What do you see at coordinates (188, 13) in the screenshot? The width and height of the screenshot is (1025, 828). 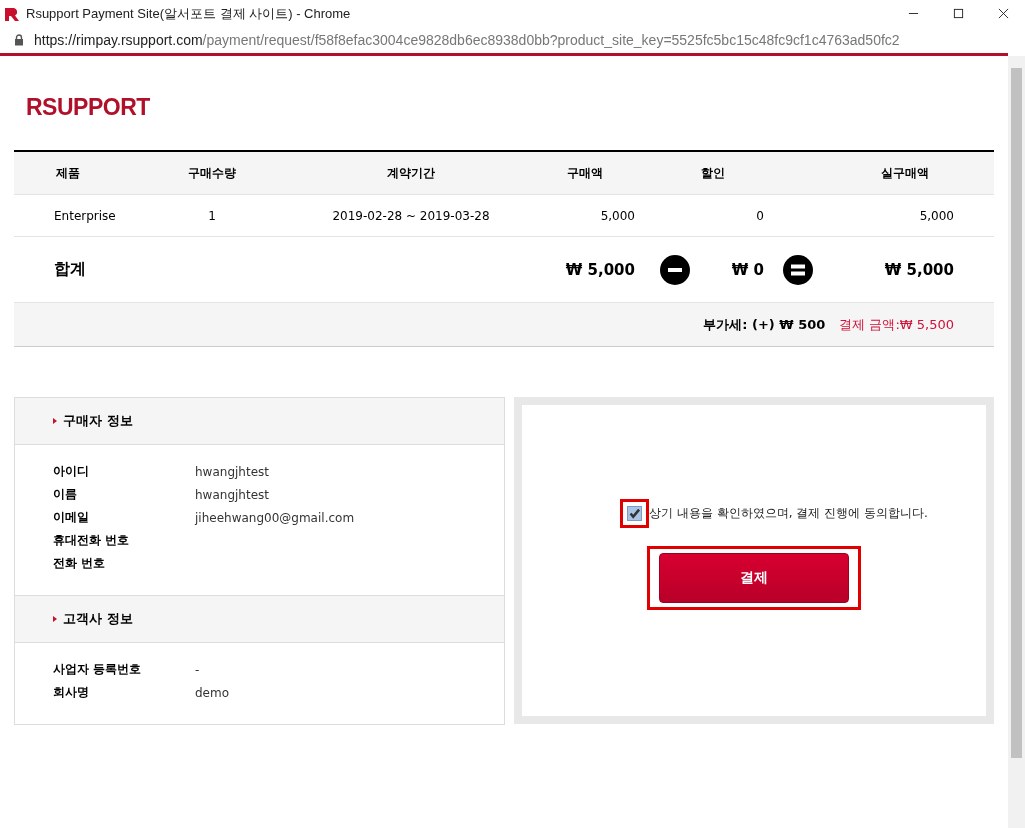 I see `window-title: Rsupport Payment Site(알서포트 결제 사이트) - Chrome` at bounding box center [188, 13].